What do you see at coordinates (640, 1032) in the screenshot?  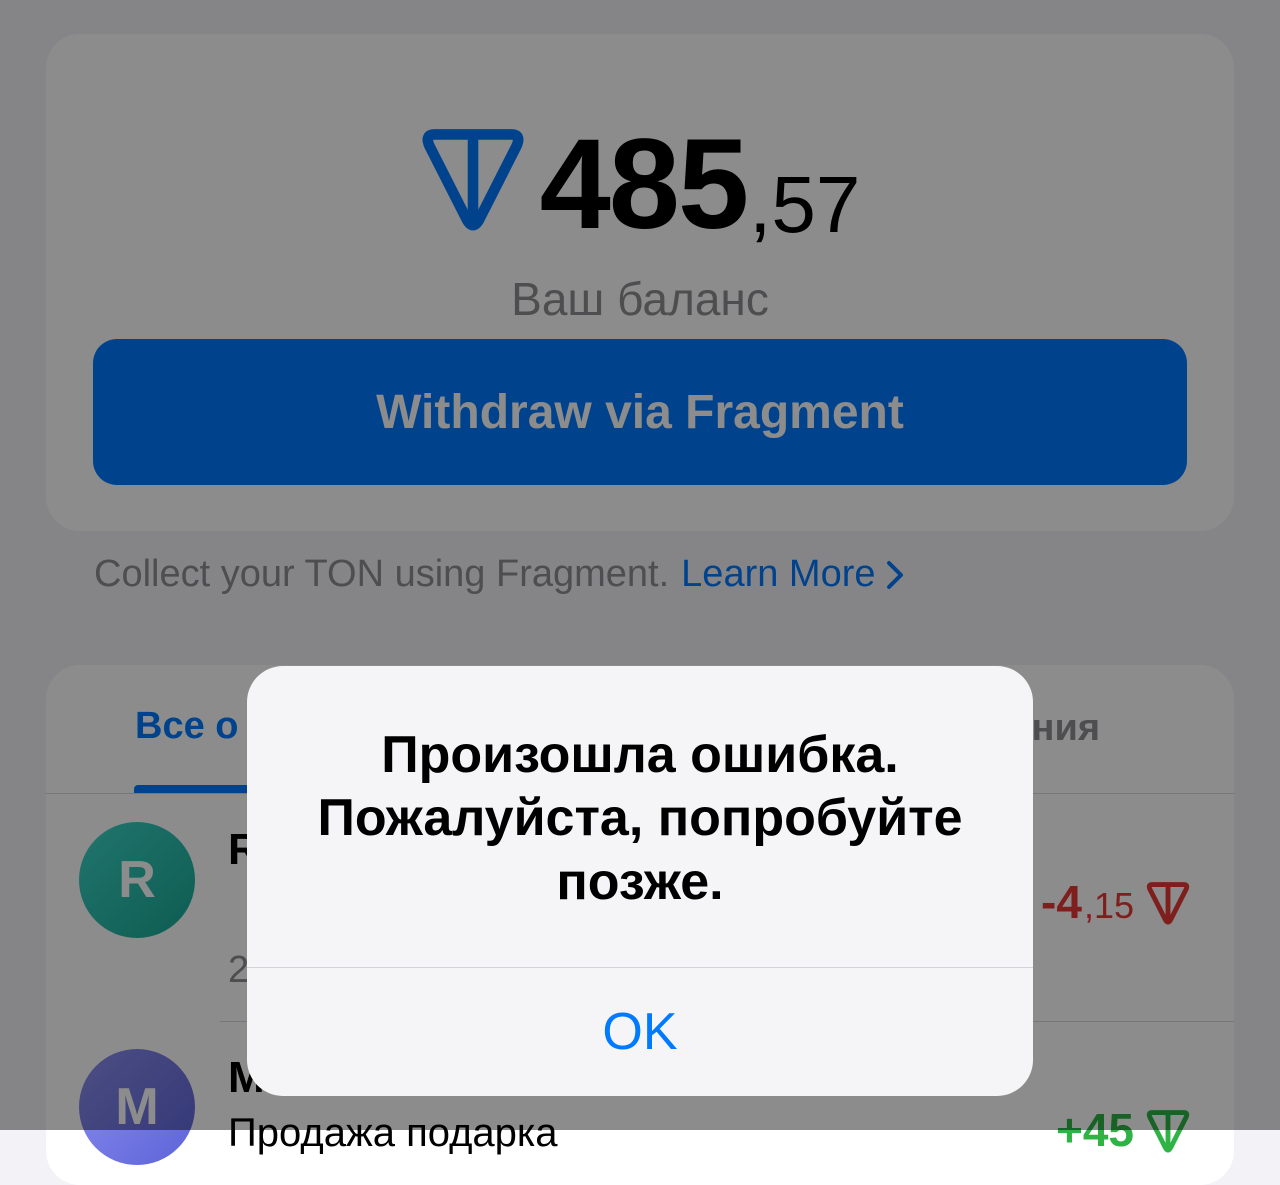 I see `alert-ok-button: OK` at bounding box center [640, 1032].